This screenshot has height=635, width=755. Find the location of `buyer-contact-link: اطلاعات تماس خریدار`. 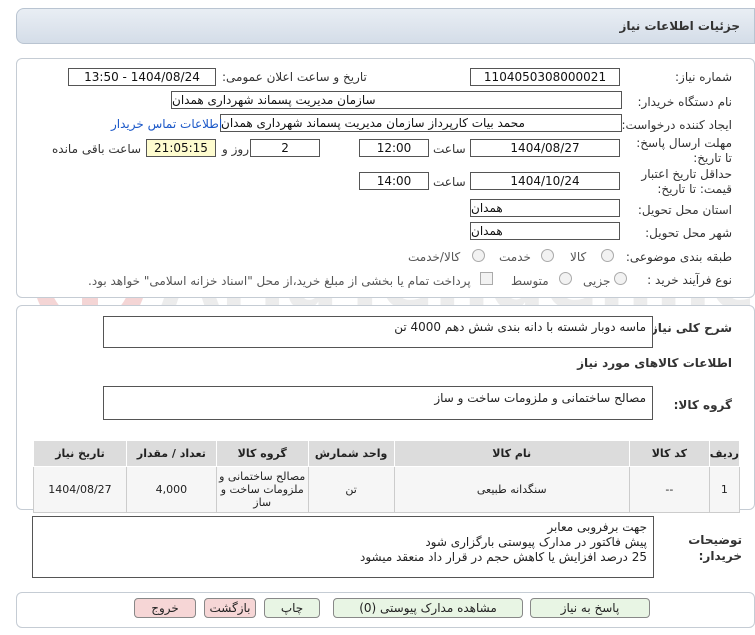

buyer-contact-link: اطلاعات تماس خریدار is located at coordinates (166, 124).